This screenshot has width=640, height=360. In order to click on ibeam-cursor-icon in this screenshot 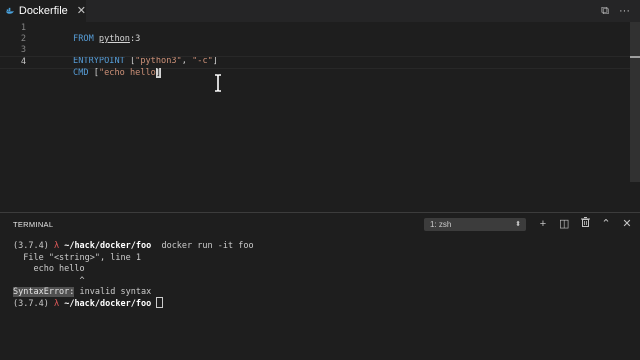, I will do `click(218, 83)`.